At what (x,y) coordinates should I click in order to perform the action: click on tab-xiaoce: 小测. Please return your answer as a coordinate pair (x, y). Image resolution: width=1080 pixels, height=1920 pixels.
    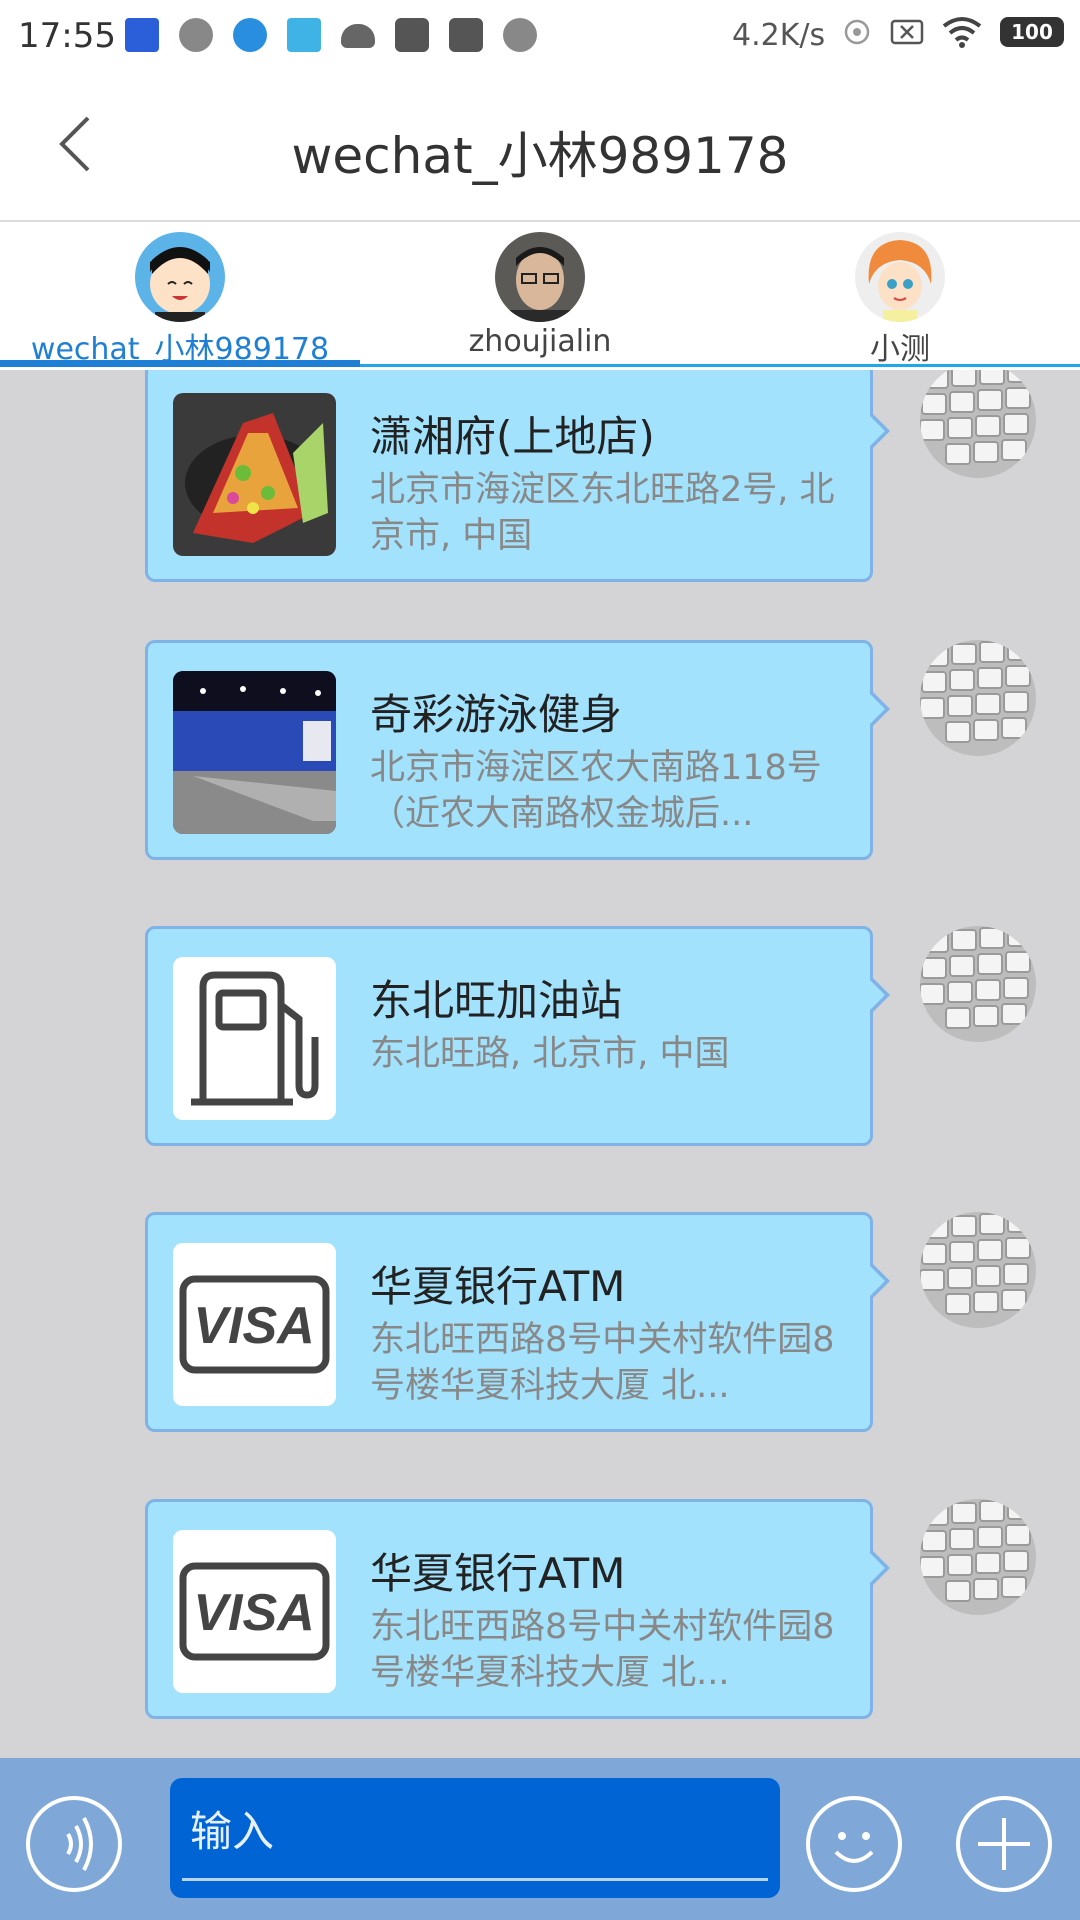
    Looking at the image, I should click on (900, 296).